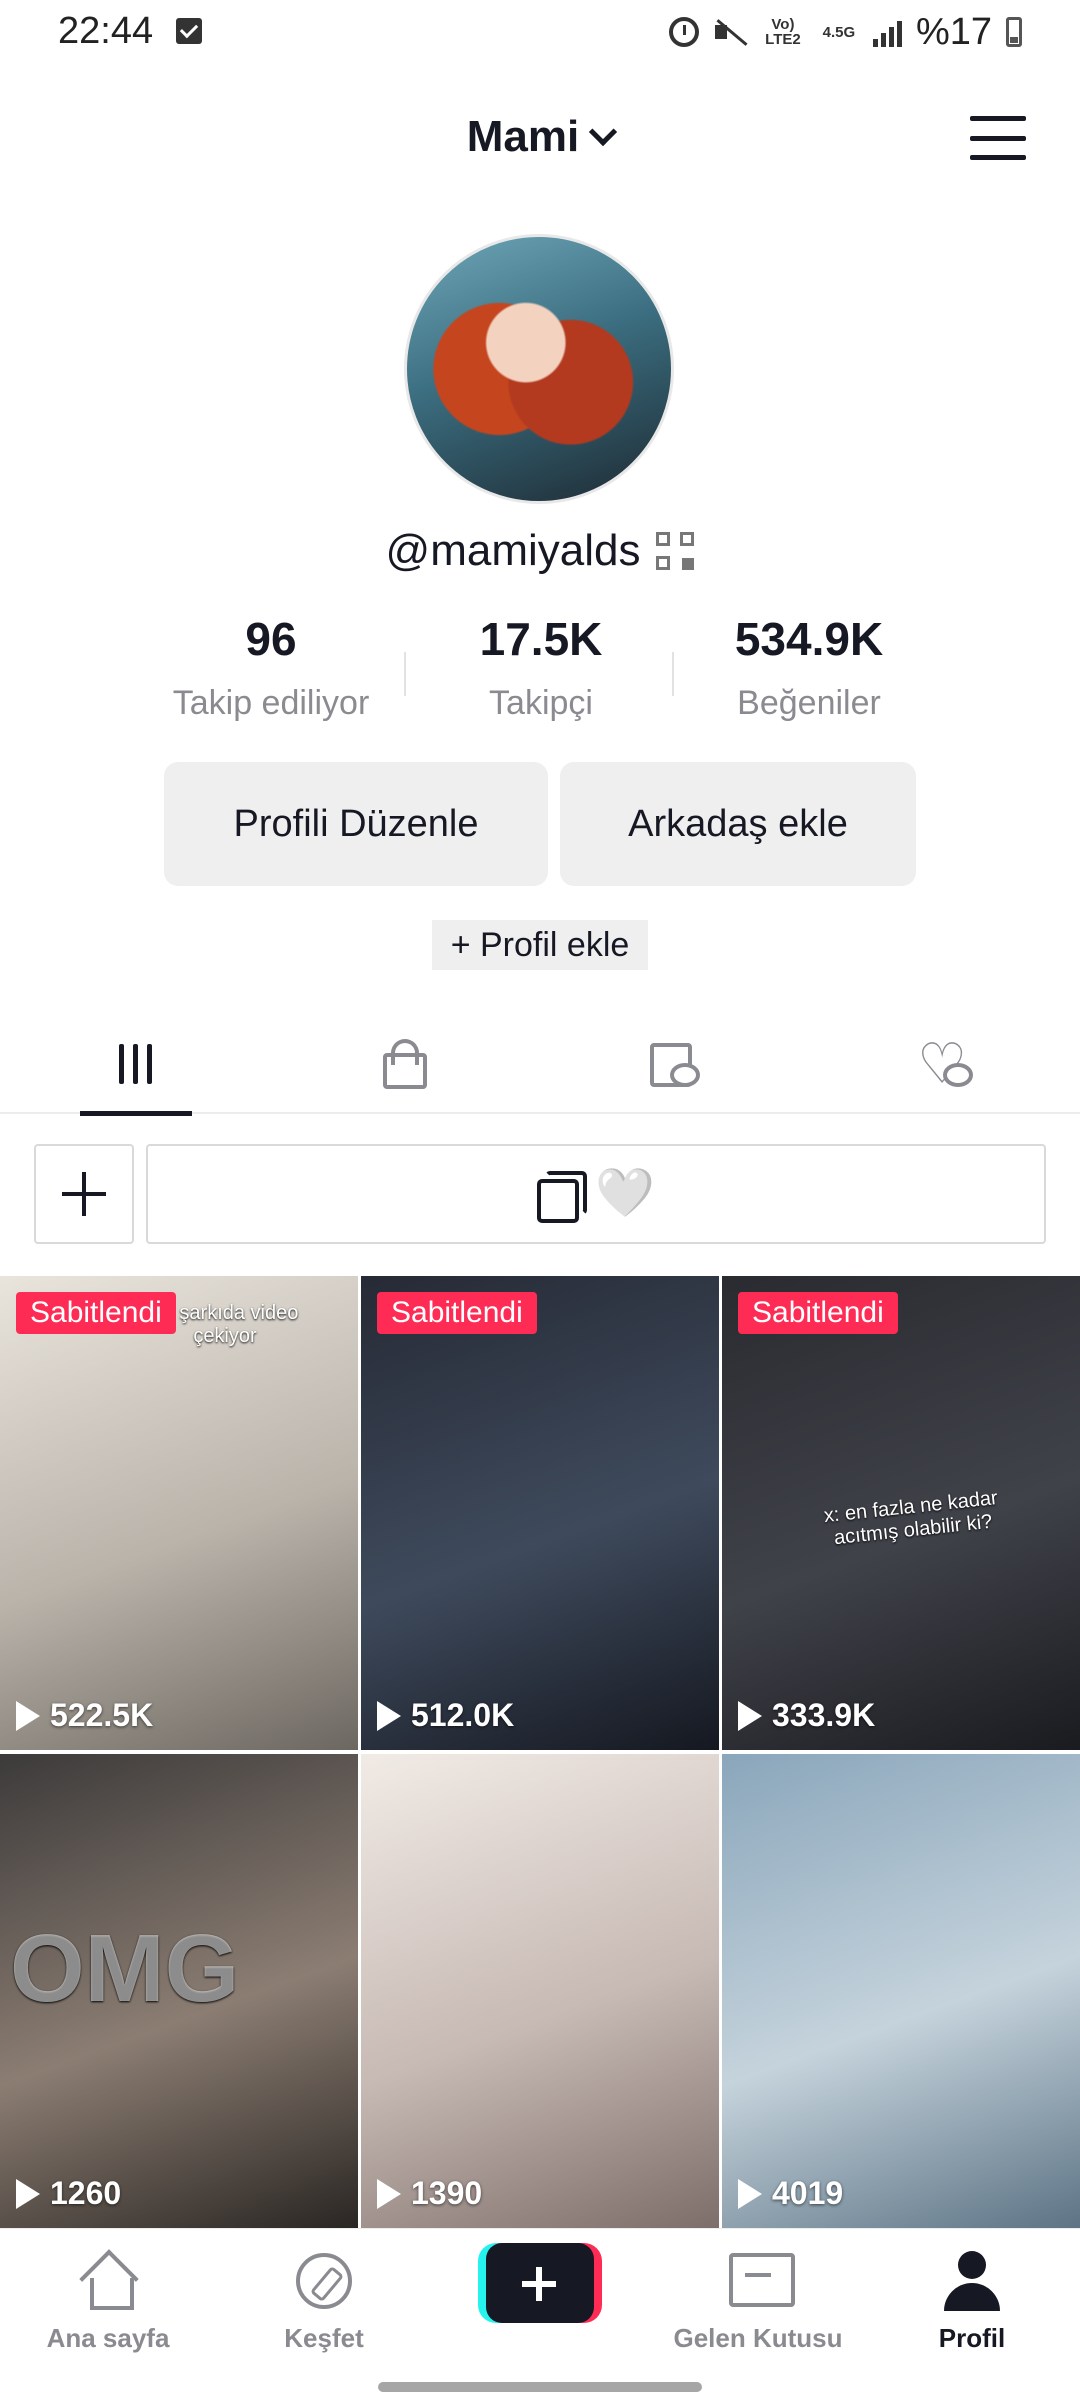  I want to click on tab-active-indicator, so click(136, 1113).